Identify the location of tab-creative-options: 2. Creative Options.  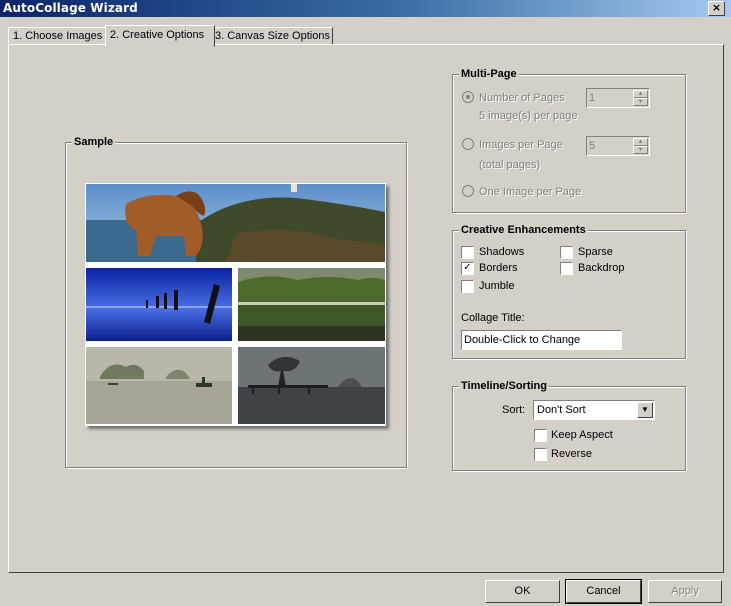
(160, 36).